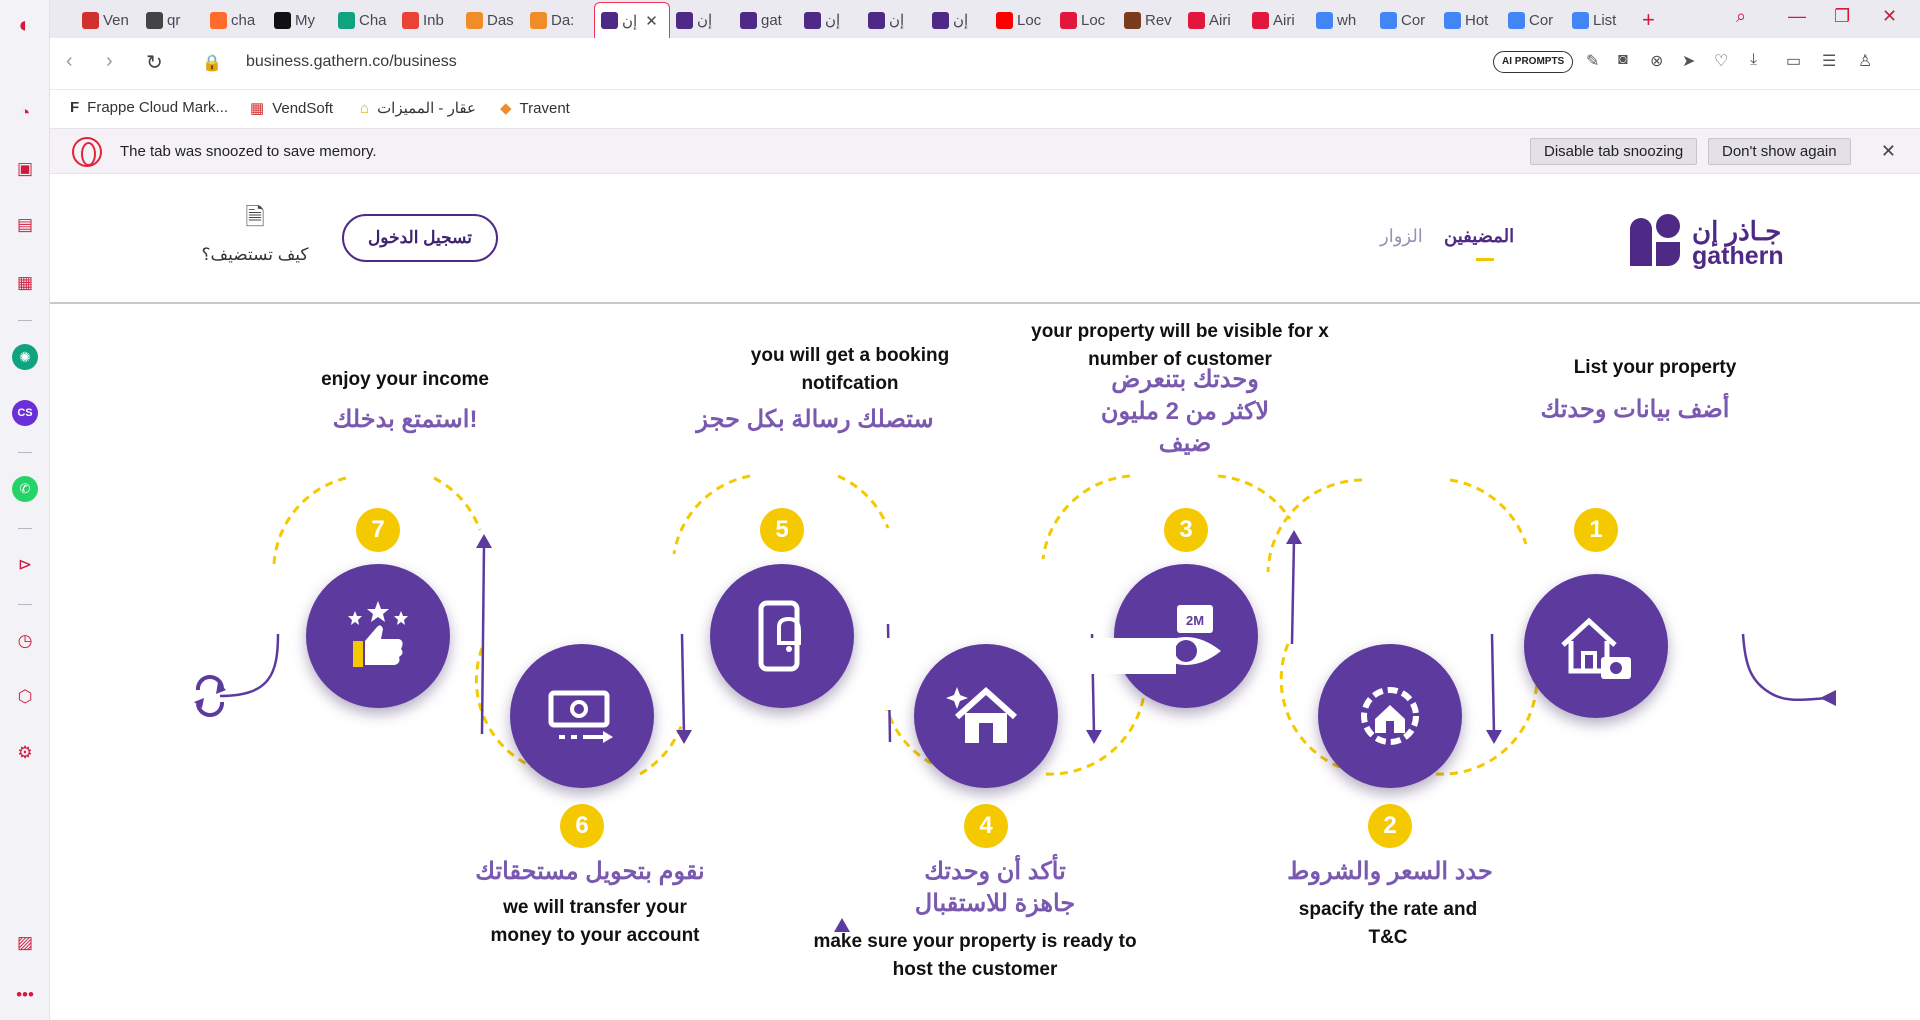 The height and width of the screenshot is (1020, 1920). What do you see at coordinates (25, 283) in the screenshot?
I see `cpu-icon: ▦` at bounding box center [25, 283].